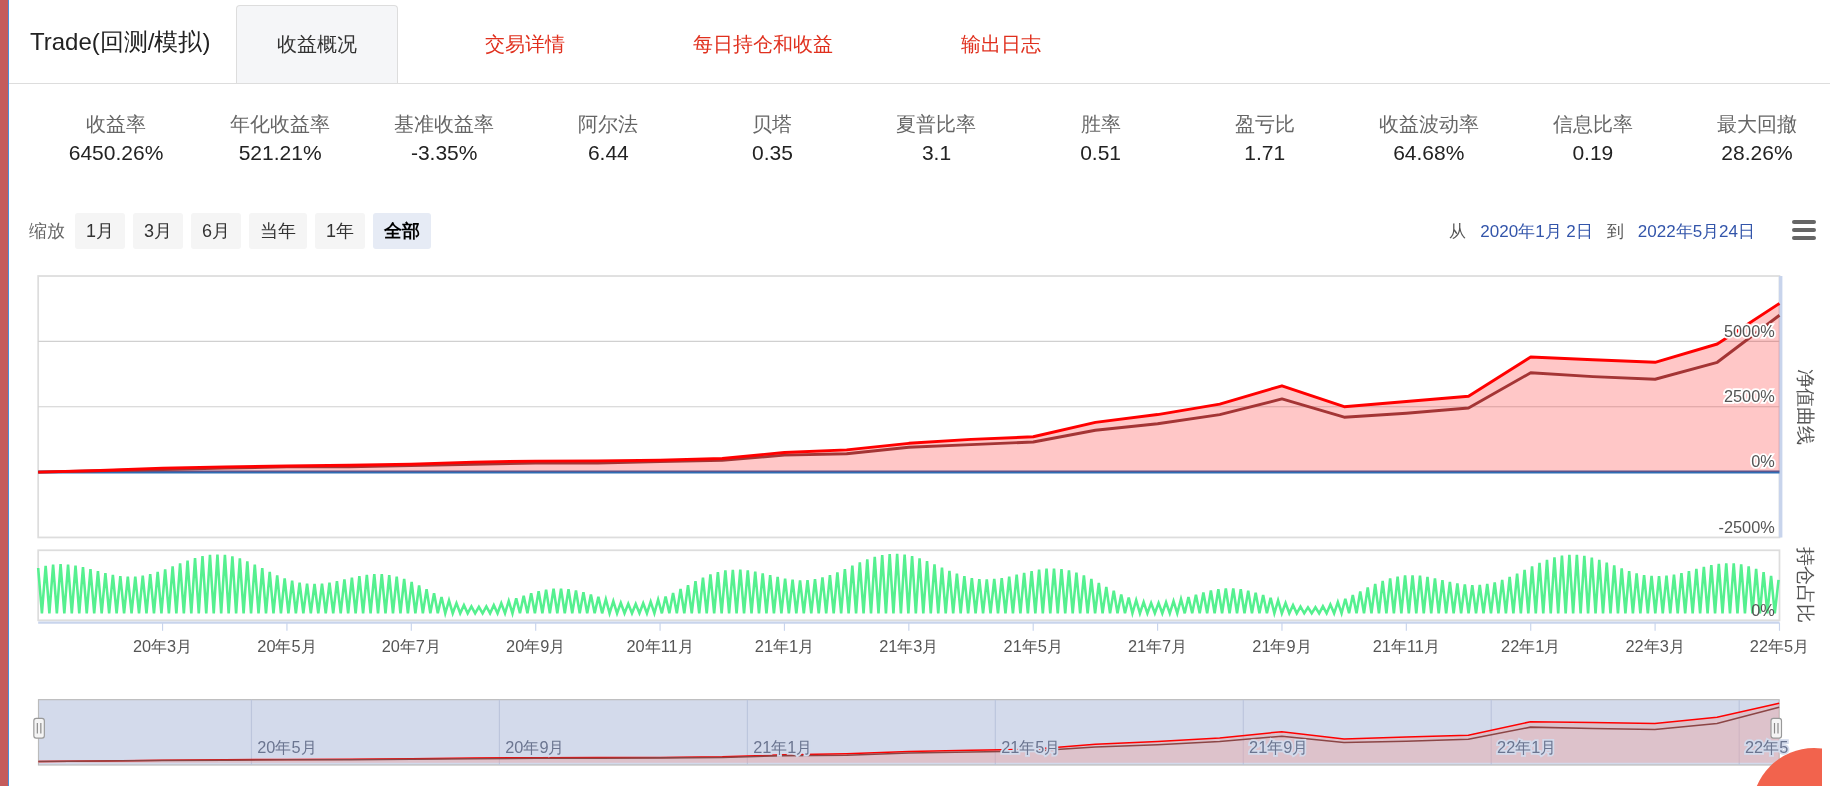  What do you see at coordinates (116, 153) in the screenshot?
I see `stat-value: 6450.26%` at bounding box center [116, 153].